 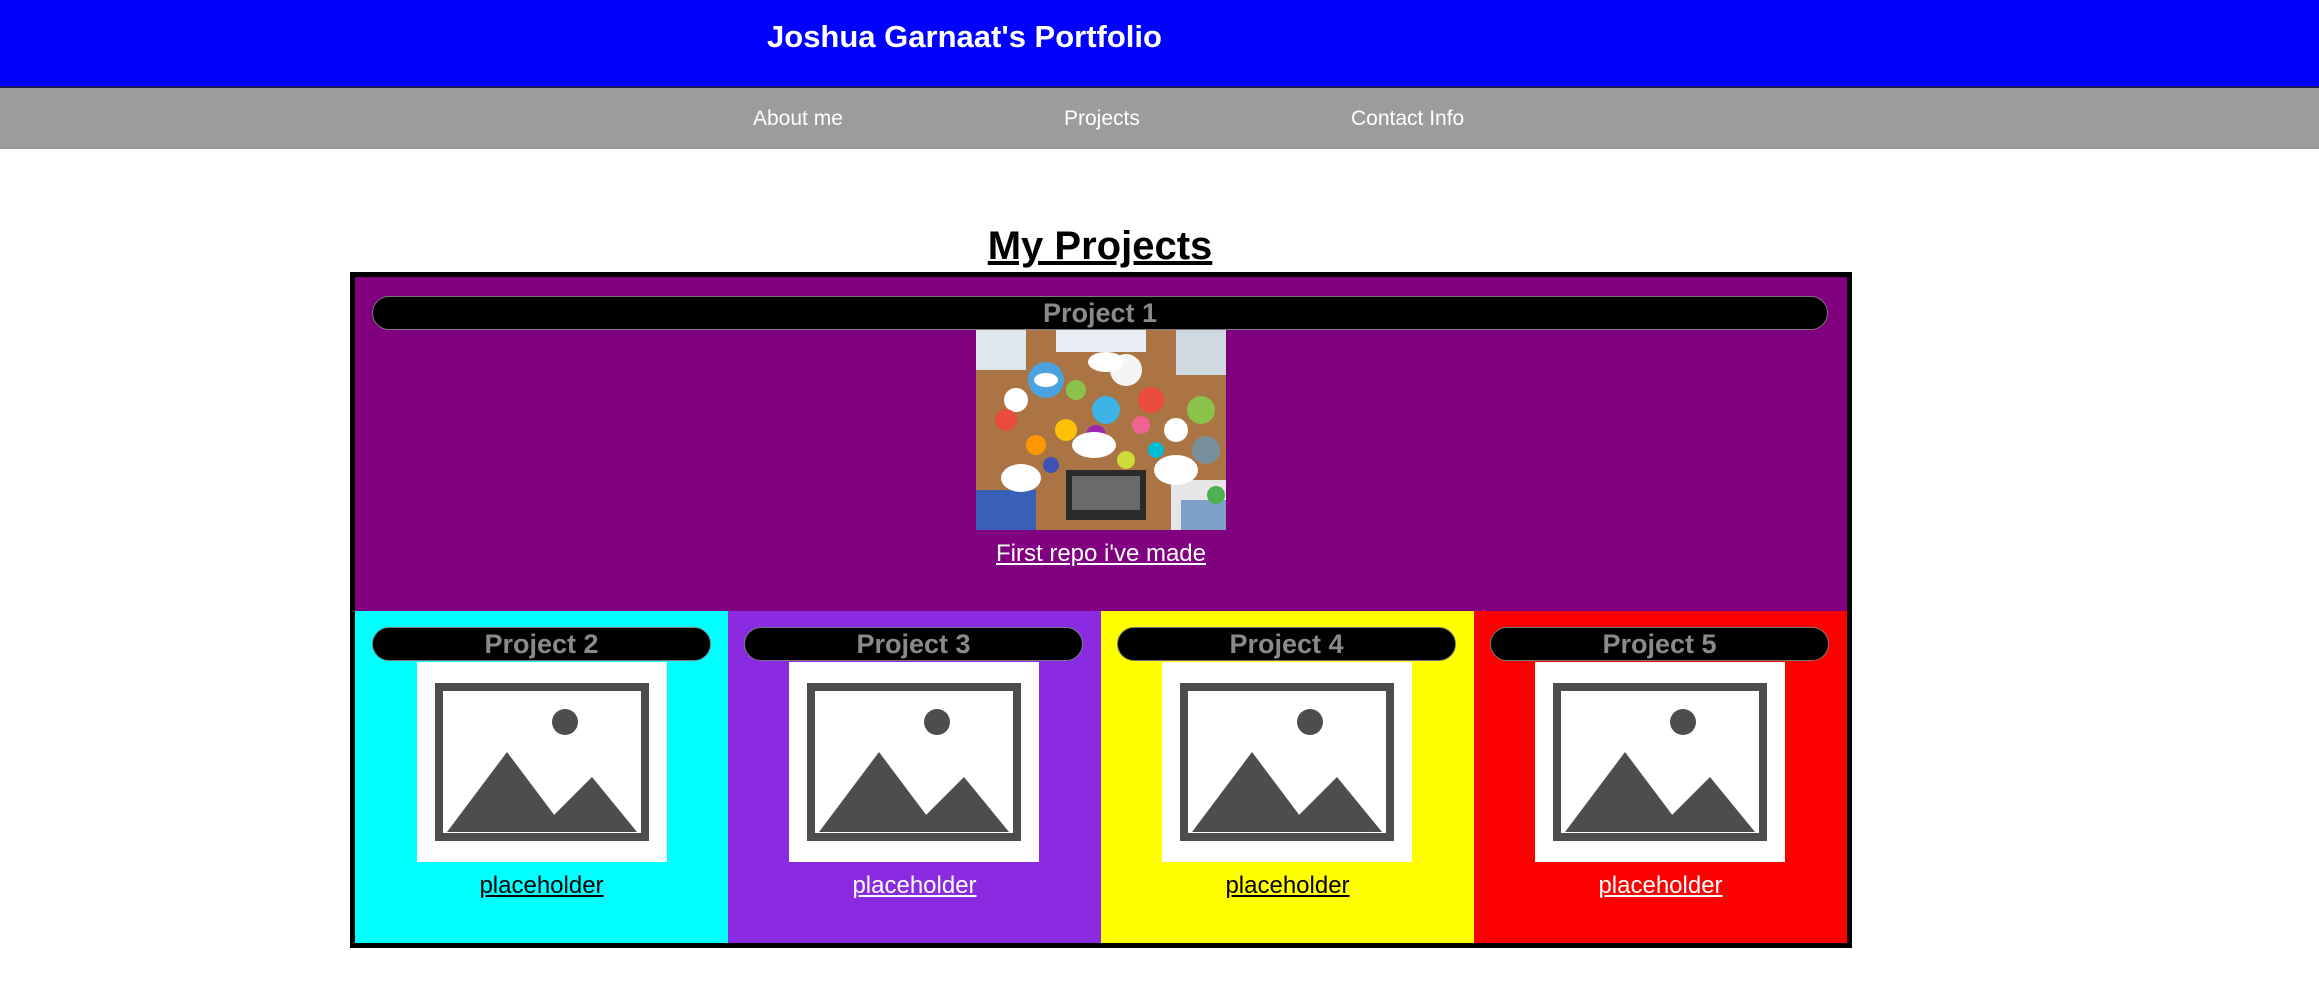 I want to click on nav-about-me: About me, so click(x=798, y=118).